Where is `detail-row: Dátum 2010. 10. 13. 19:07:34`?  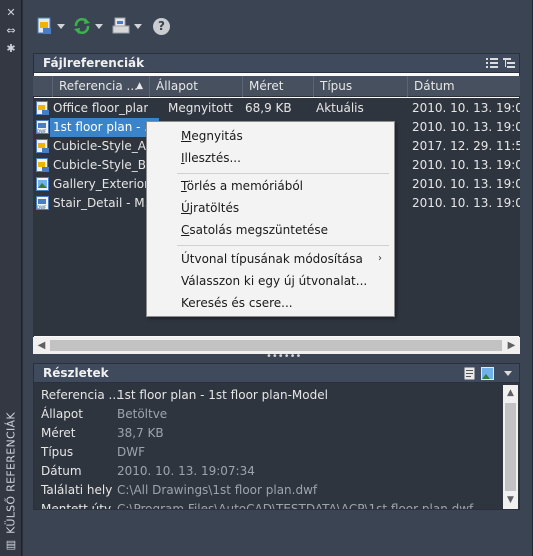 detail-row: Dátum 2010. 10. 13. 19:07:34 is located at coordinates (148, 471).